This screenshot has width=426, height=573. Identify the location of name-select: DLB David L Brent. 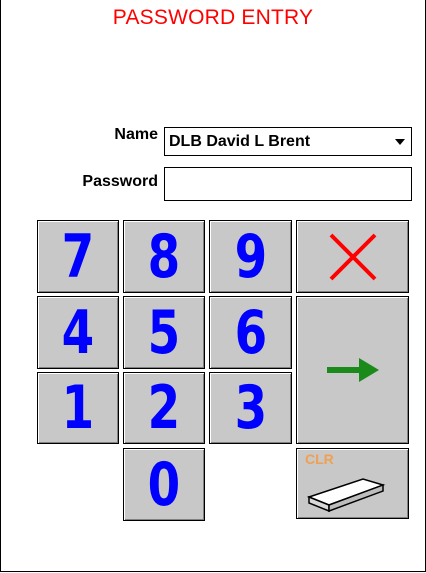
(288, 141).